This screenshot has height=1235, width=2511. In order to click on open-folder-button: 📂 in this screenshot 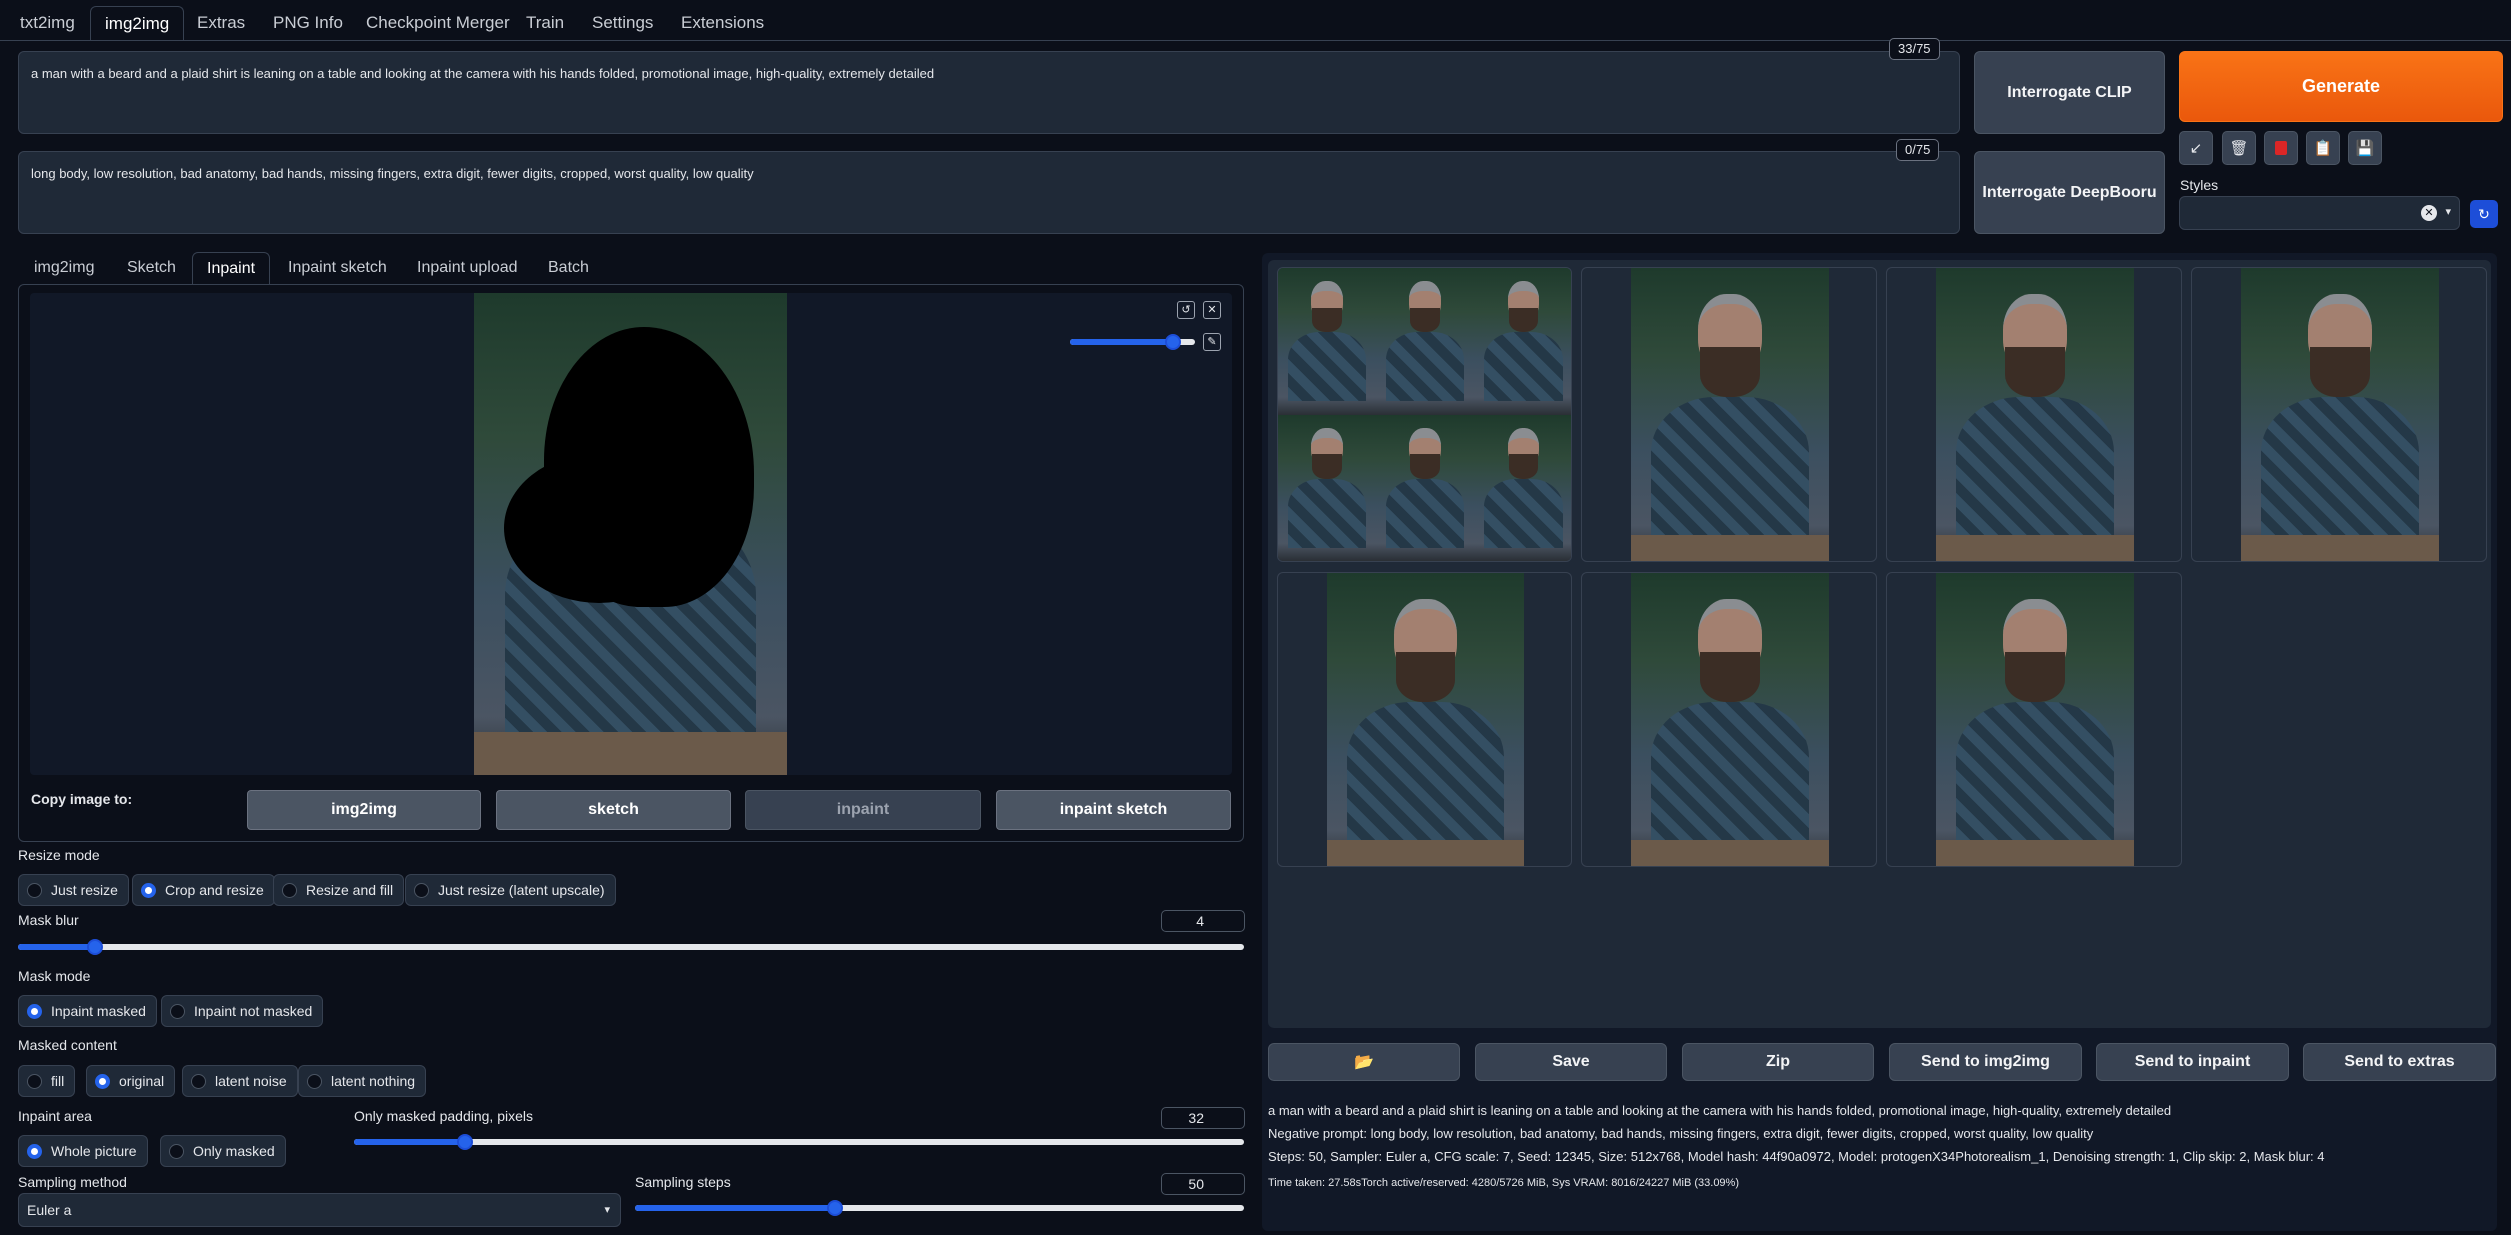, I will do `click(1364, 1062)`.